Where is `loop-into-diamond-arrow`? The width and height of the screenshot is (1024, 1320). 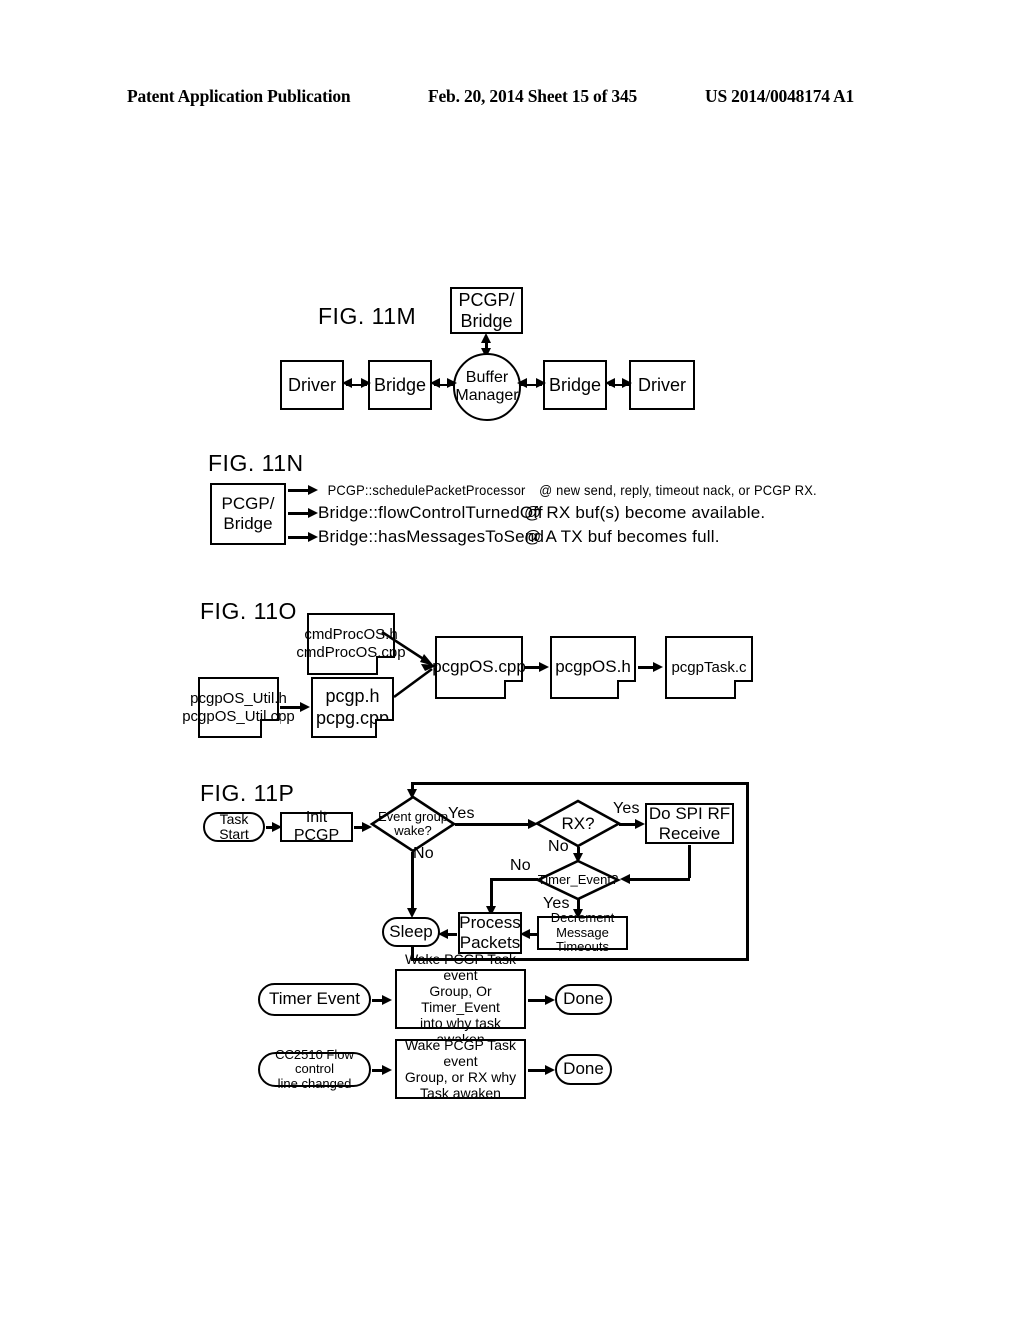
loop-into-diamond-arrow is located at coordinates (411, 794).